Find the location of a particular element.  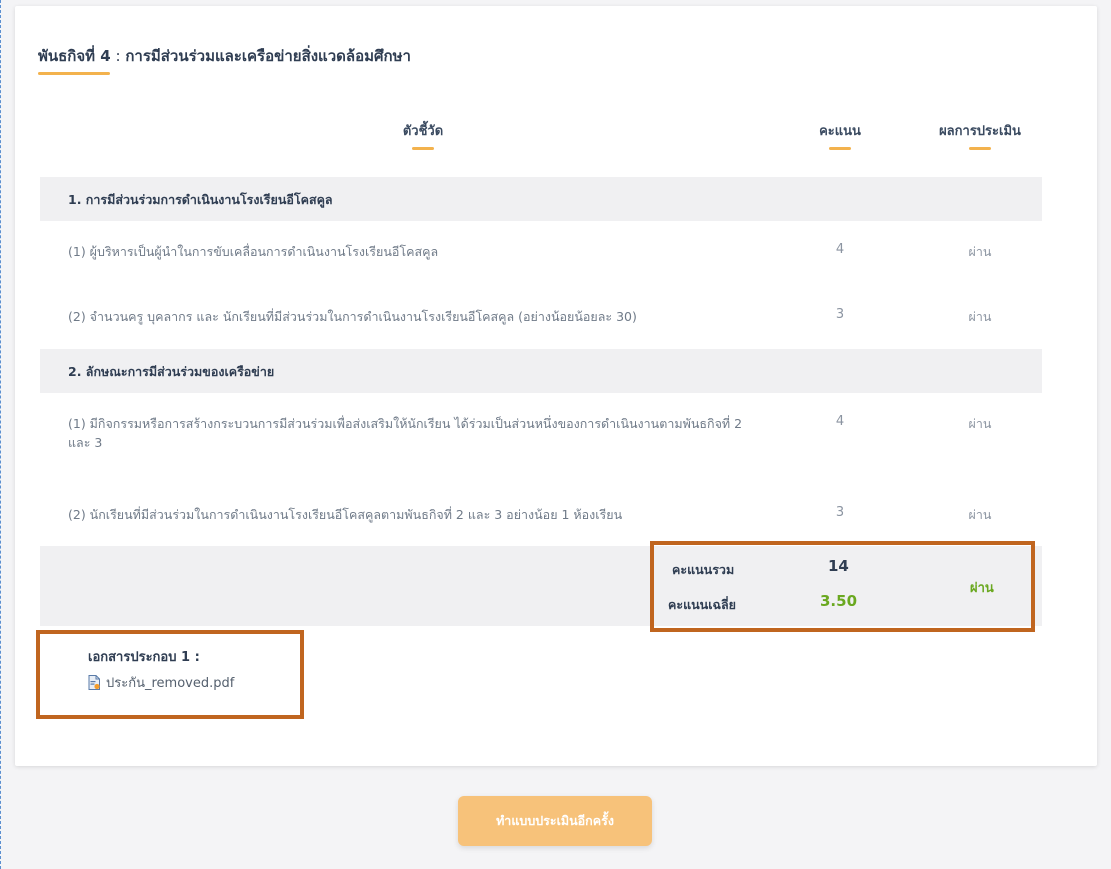

column-header-indicator: ตัวชี้วัด is located at coordinates (423, 135).